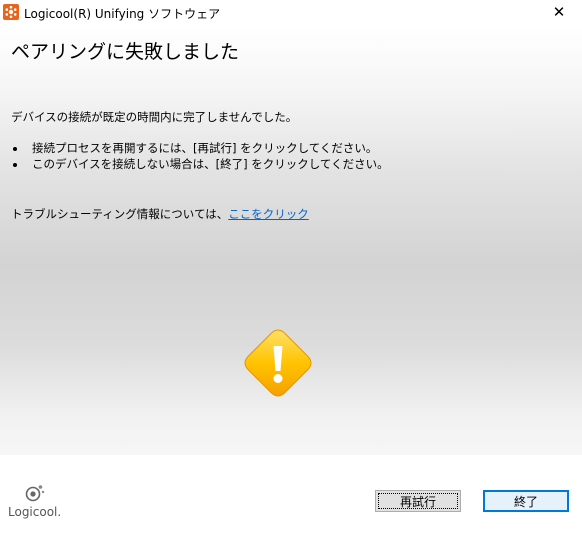  Describe the element at coordinates (278, 363) in the screenshot. I see `warning-exclamation-icon` at that location.